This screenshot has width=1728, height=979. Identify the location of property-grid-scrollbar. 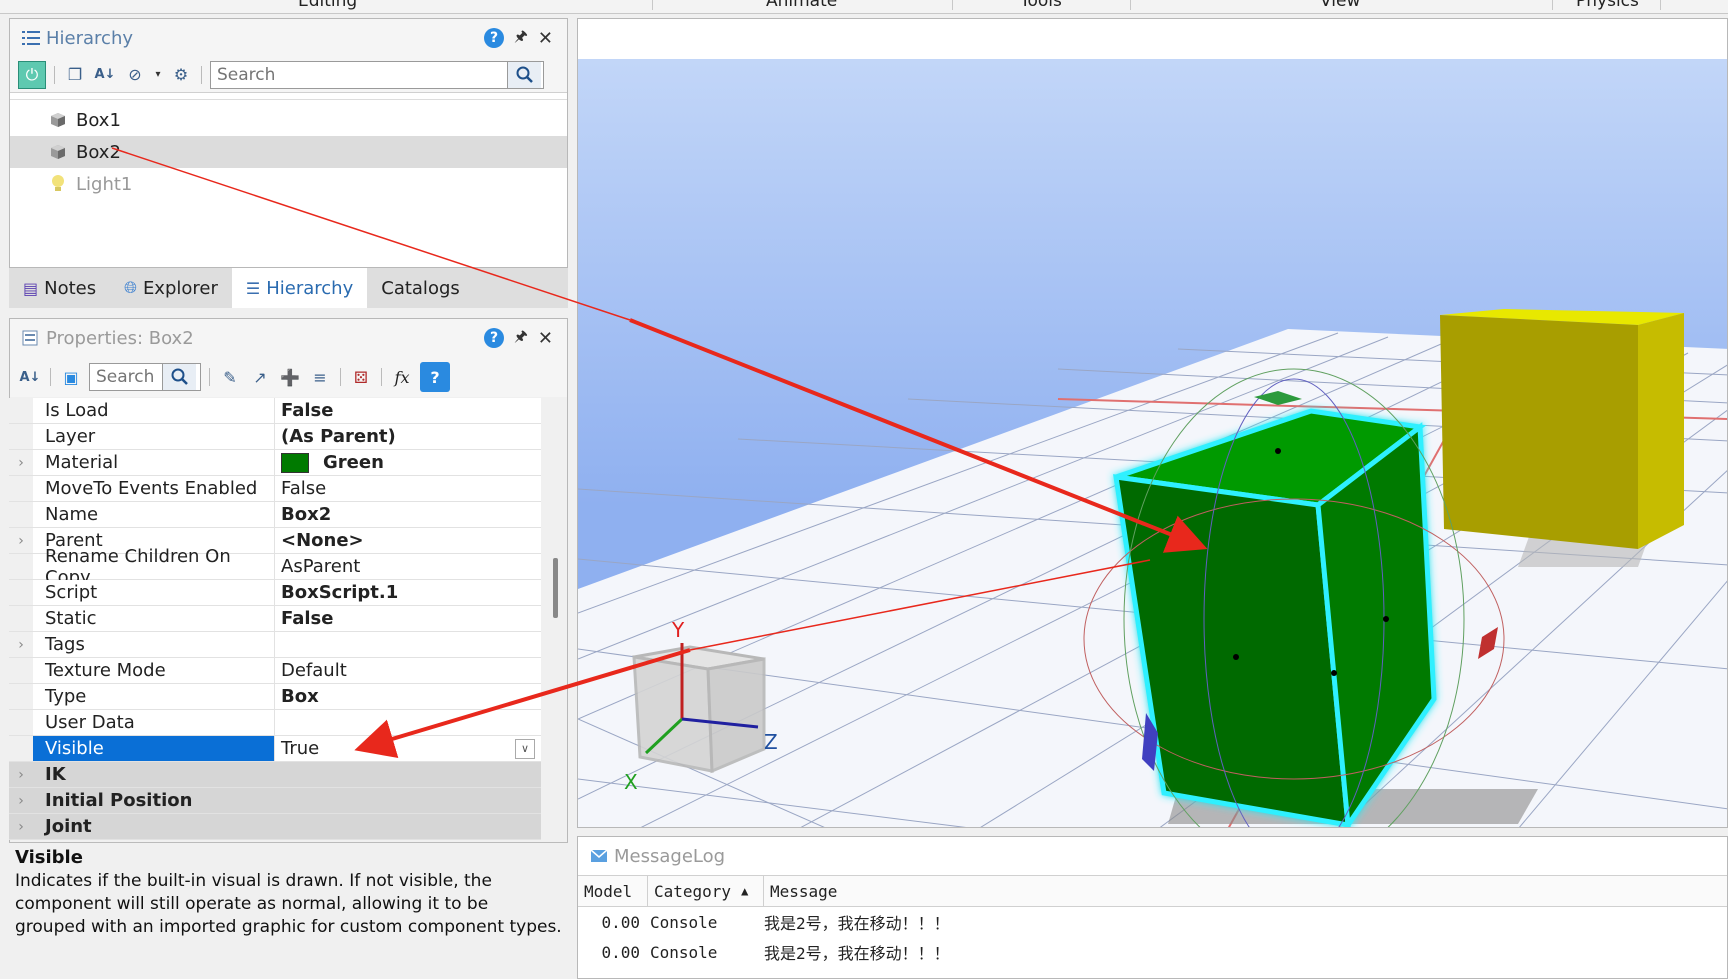
(557, 615).